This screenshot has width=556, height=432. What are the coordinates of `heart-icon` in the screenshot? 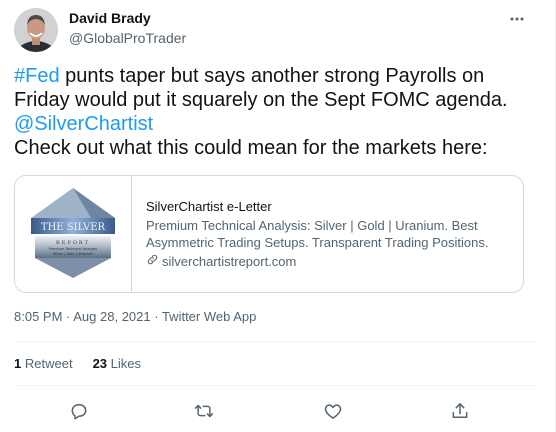 It's located at (333, 411).